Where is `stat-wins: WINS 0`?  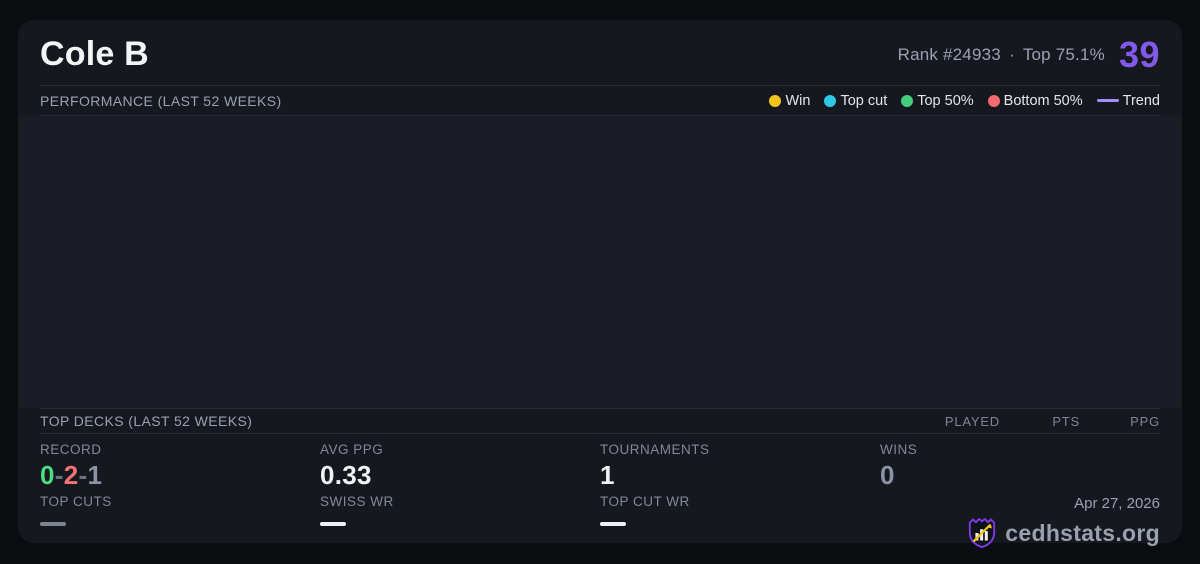
stat-wins: WINS 0 is located at coordinates (1020, 468).